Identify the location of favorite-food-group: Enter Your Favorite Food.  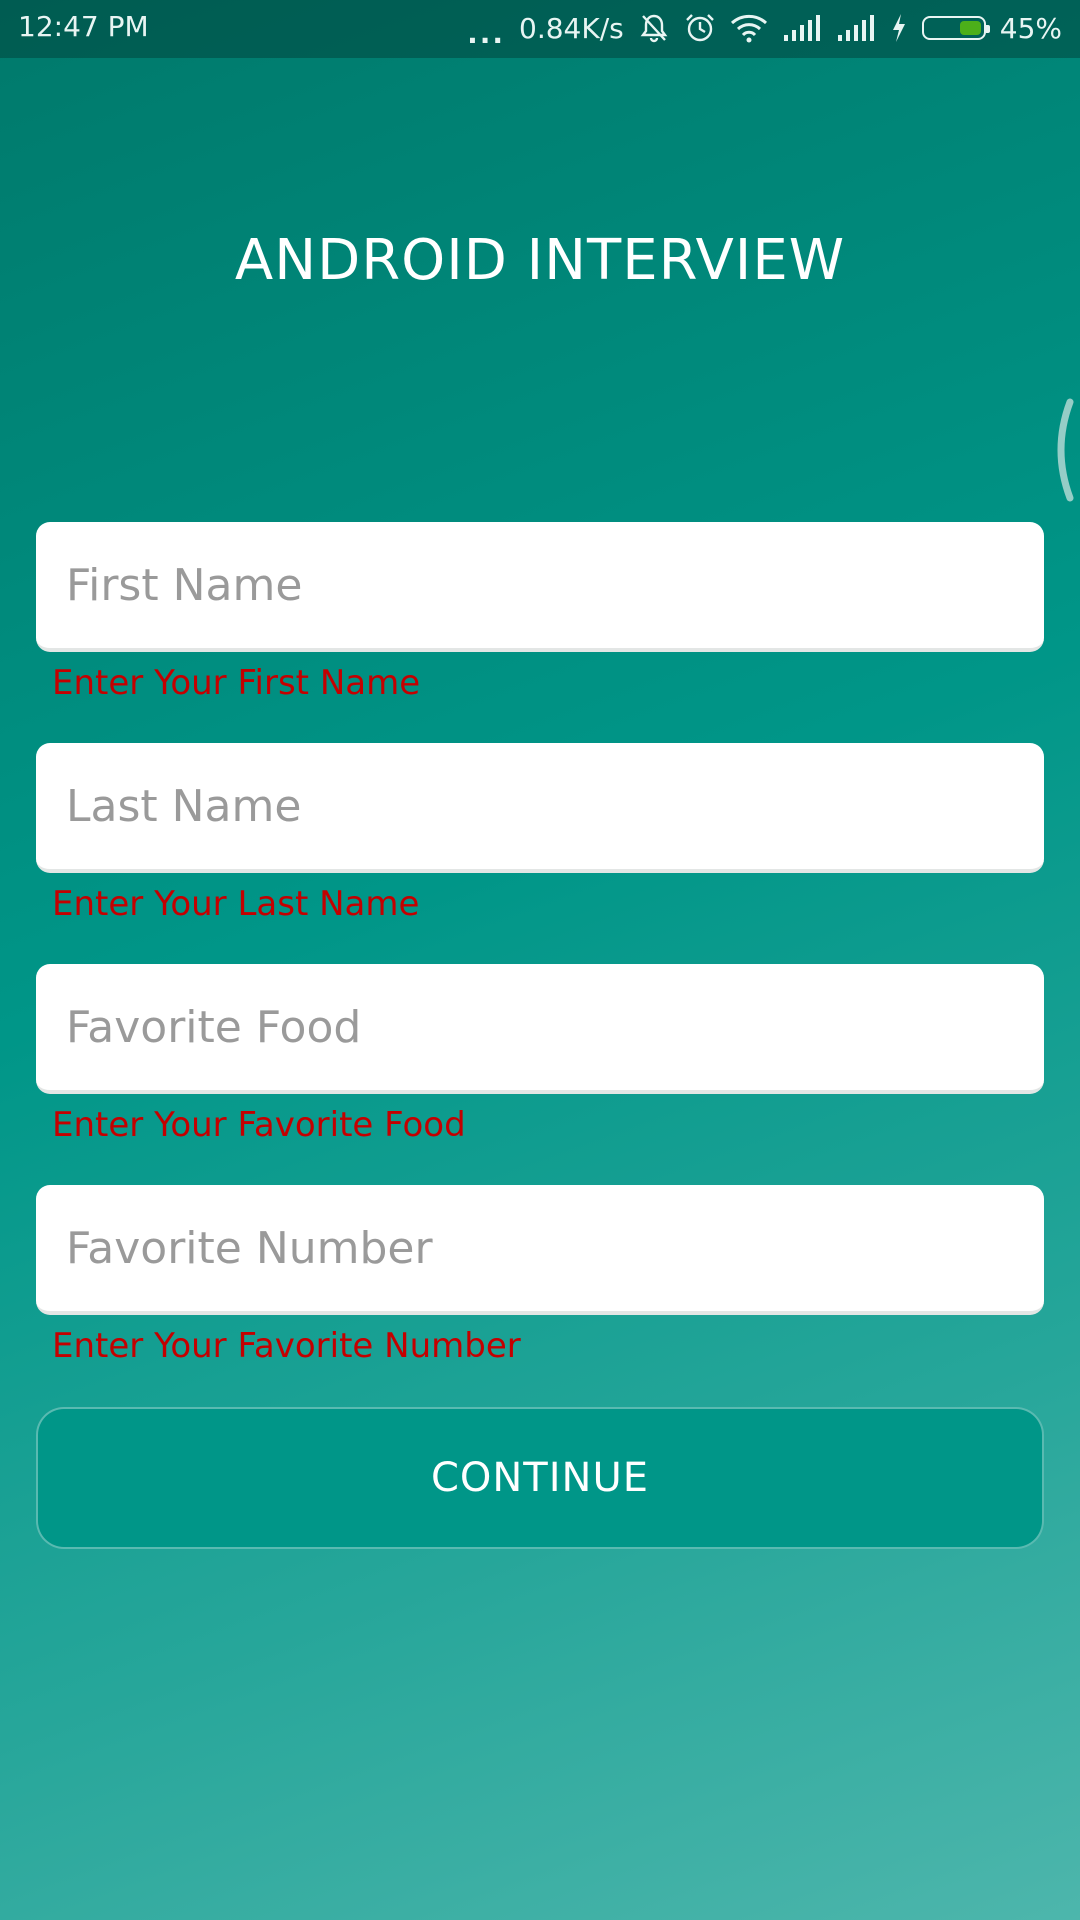
(540, 1055).